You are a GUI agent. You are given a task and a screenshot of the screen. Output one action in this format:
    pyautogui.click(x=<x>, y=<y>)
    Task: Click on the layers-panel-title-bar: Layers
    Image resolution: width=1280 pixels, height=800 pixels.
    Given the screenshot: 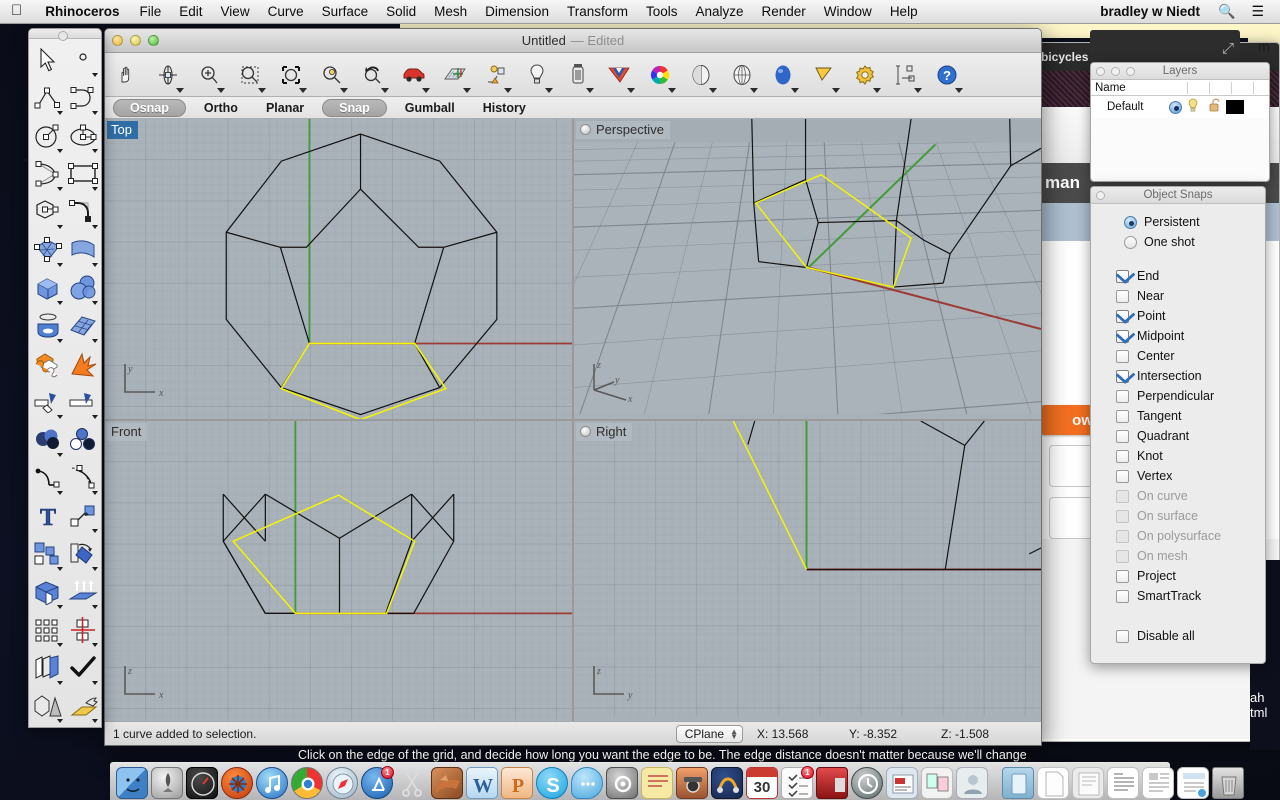 What is the action you would take?
    pyautogui.click(x=1180, y=71)
    